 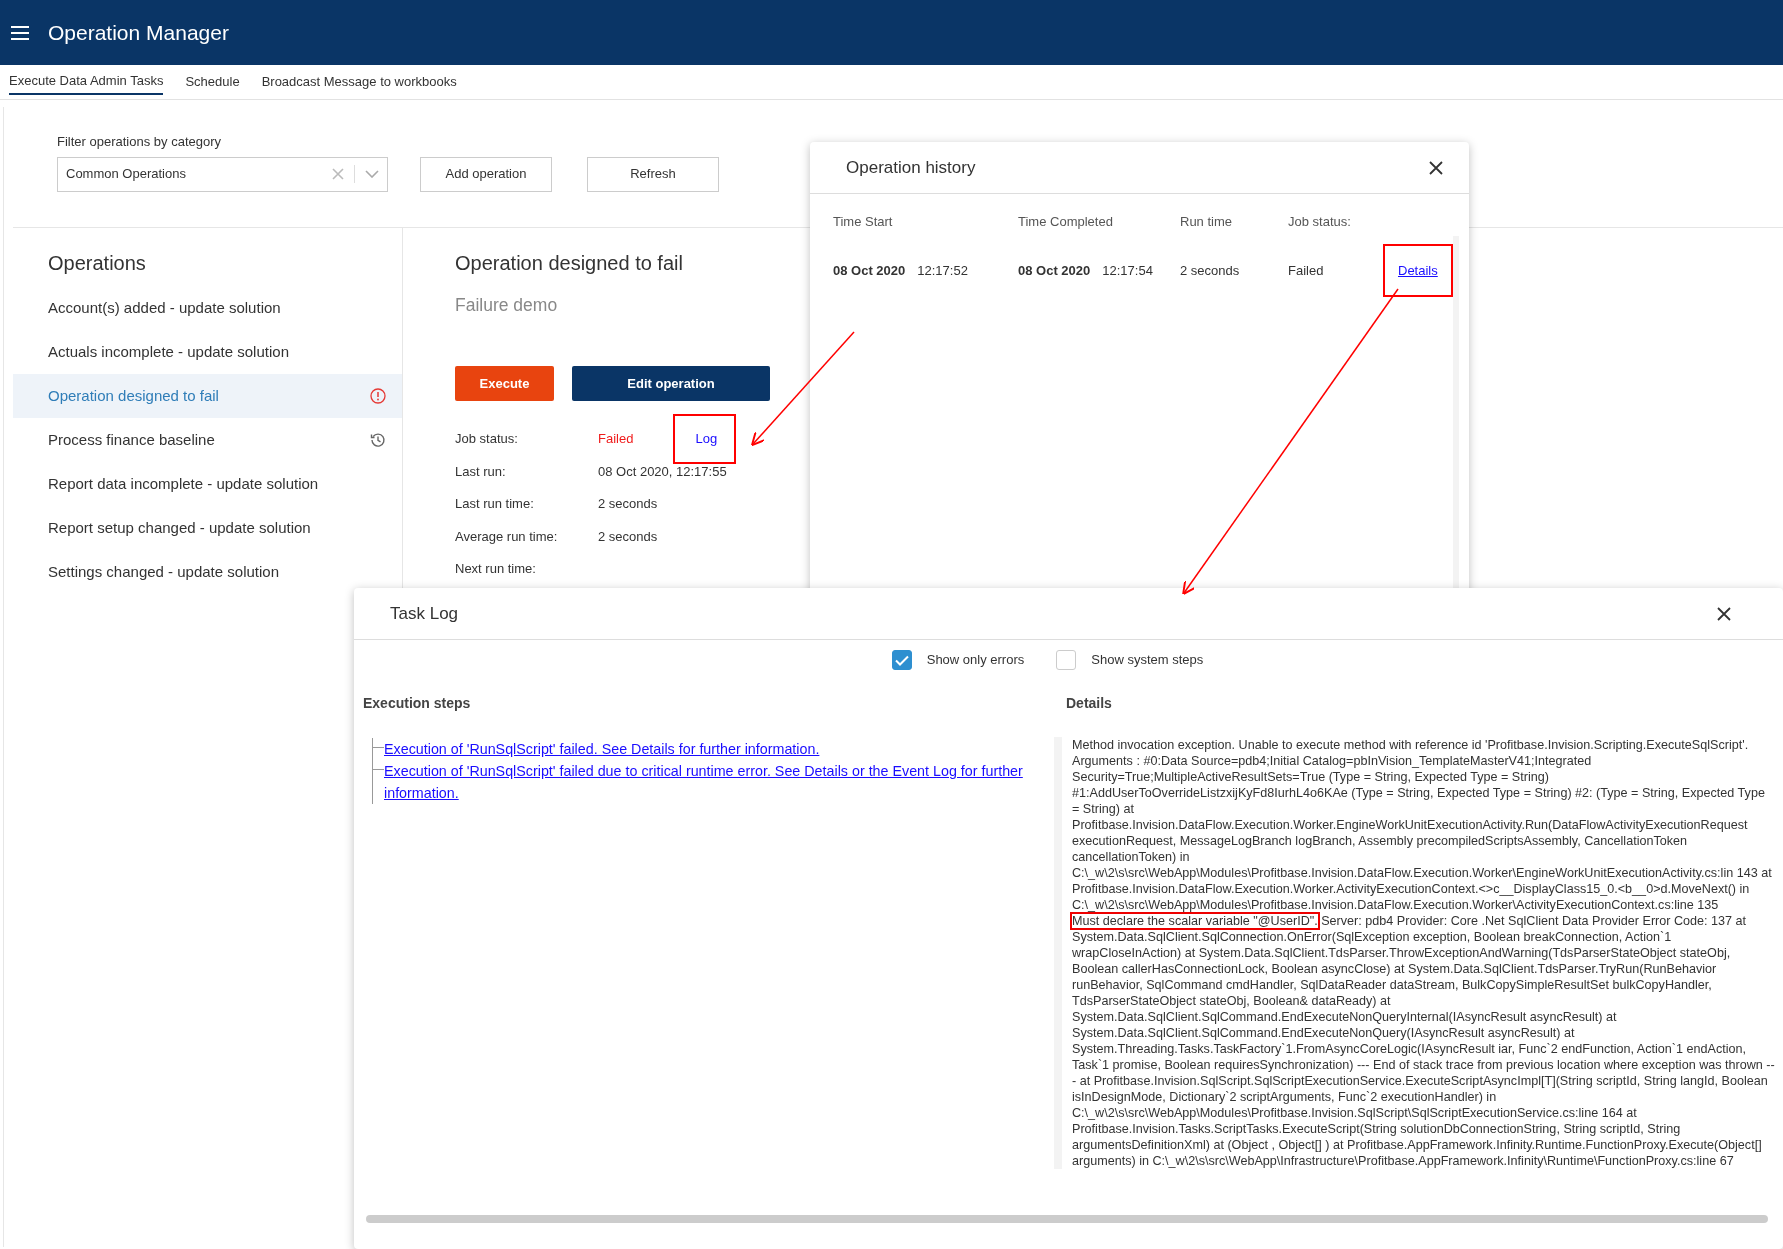 What do you see at coordinates (1210, 270) in the screenshot?
I see `table-cell-text: 2 seconds` at bounding box center [1210, 270].